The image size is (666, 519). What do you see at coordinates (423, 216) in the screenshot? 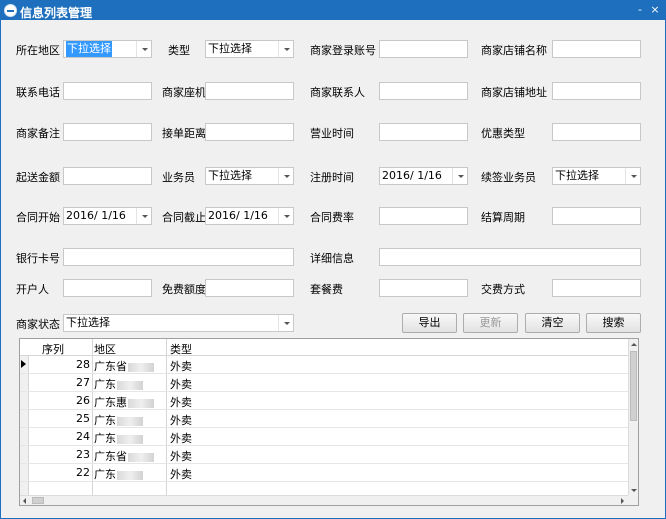
I see `contract-rate-input` at bounding box center [423, 216].